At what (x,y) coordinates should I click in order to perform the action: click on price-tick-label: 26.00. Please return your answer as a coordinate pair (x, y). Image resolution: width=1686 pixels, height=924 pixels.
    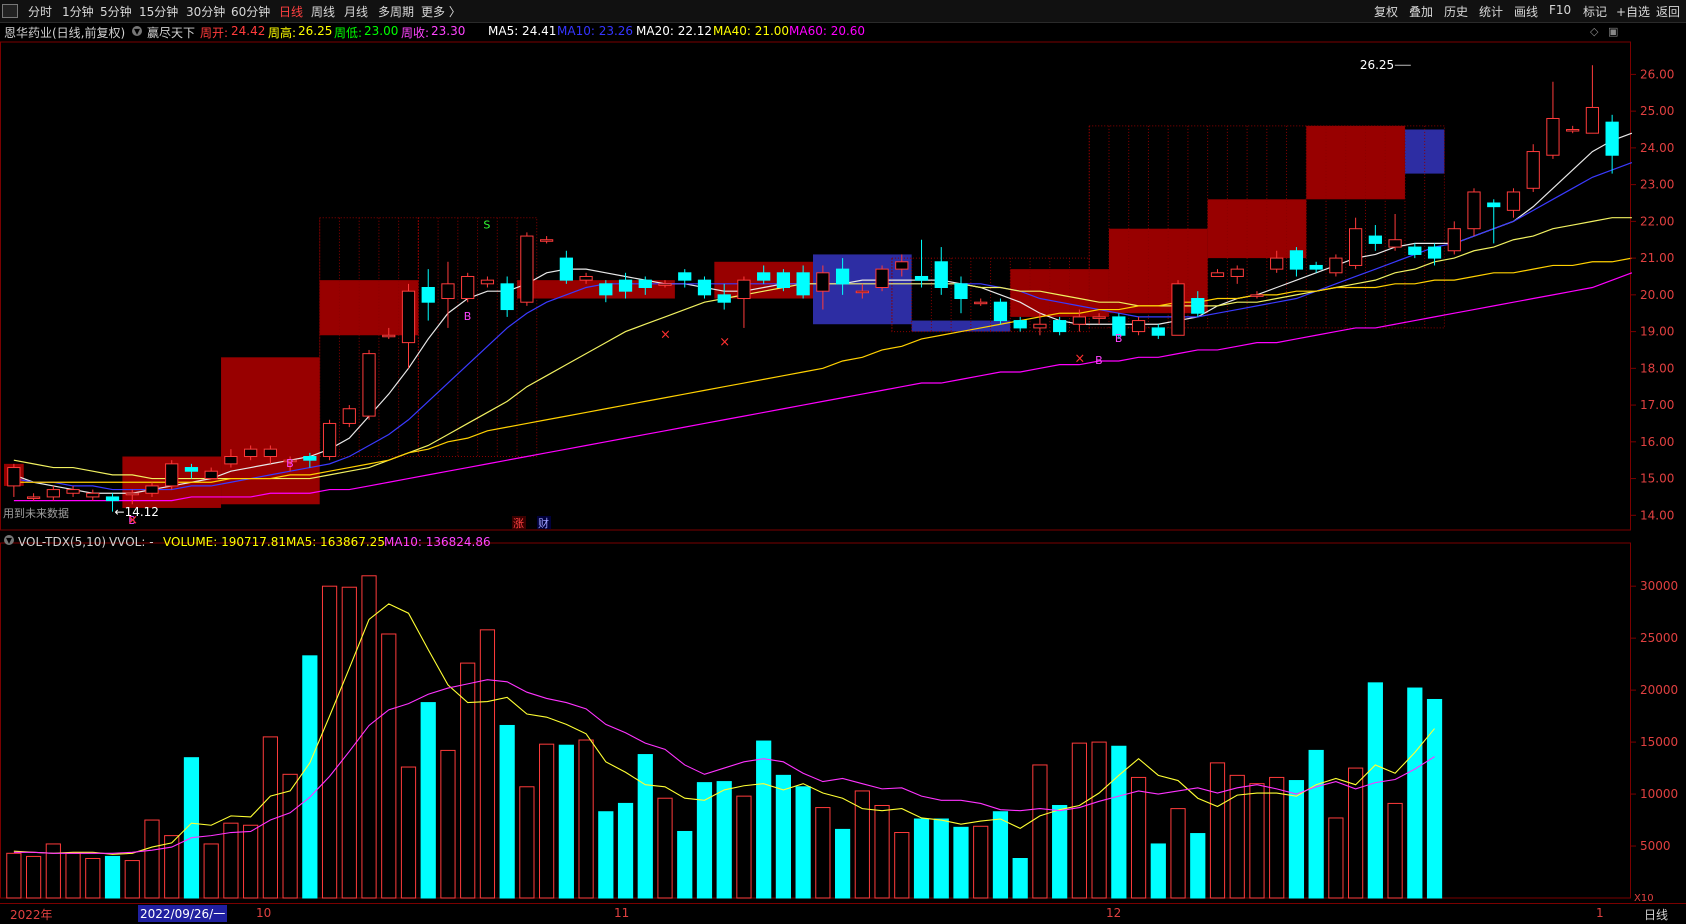
    Looking at the image, I should click on (1657, 74).